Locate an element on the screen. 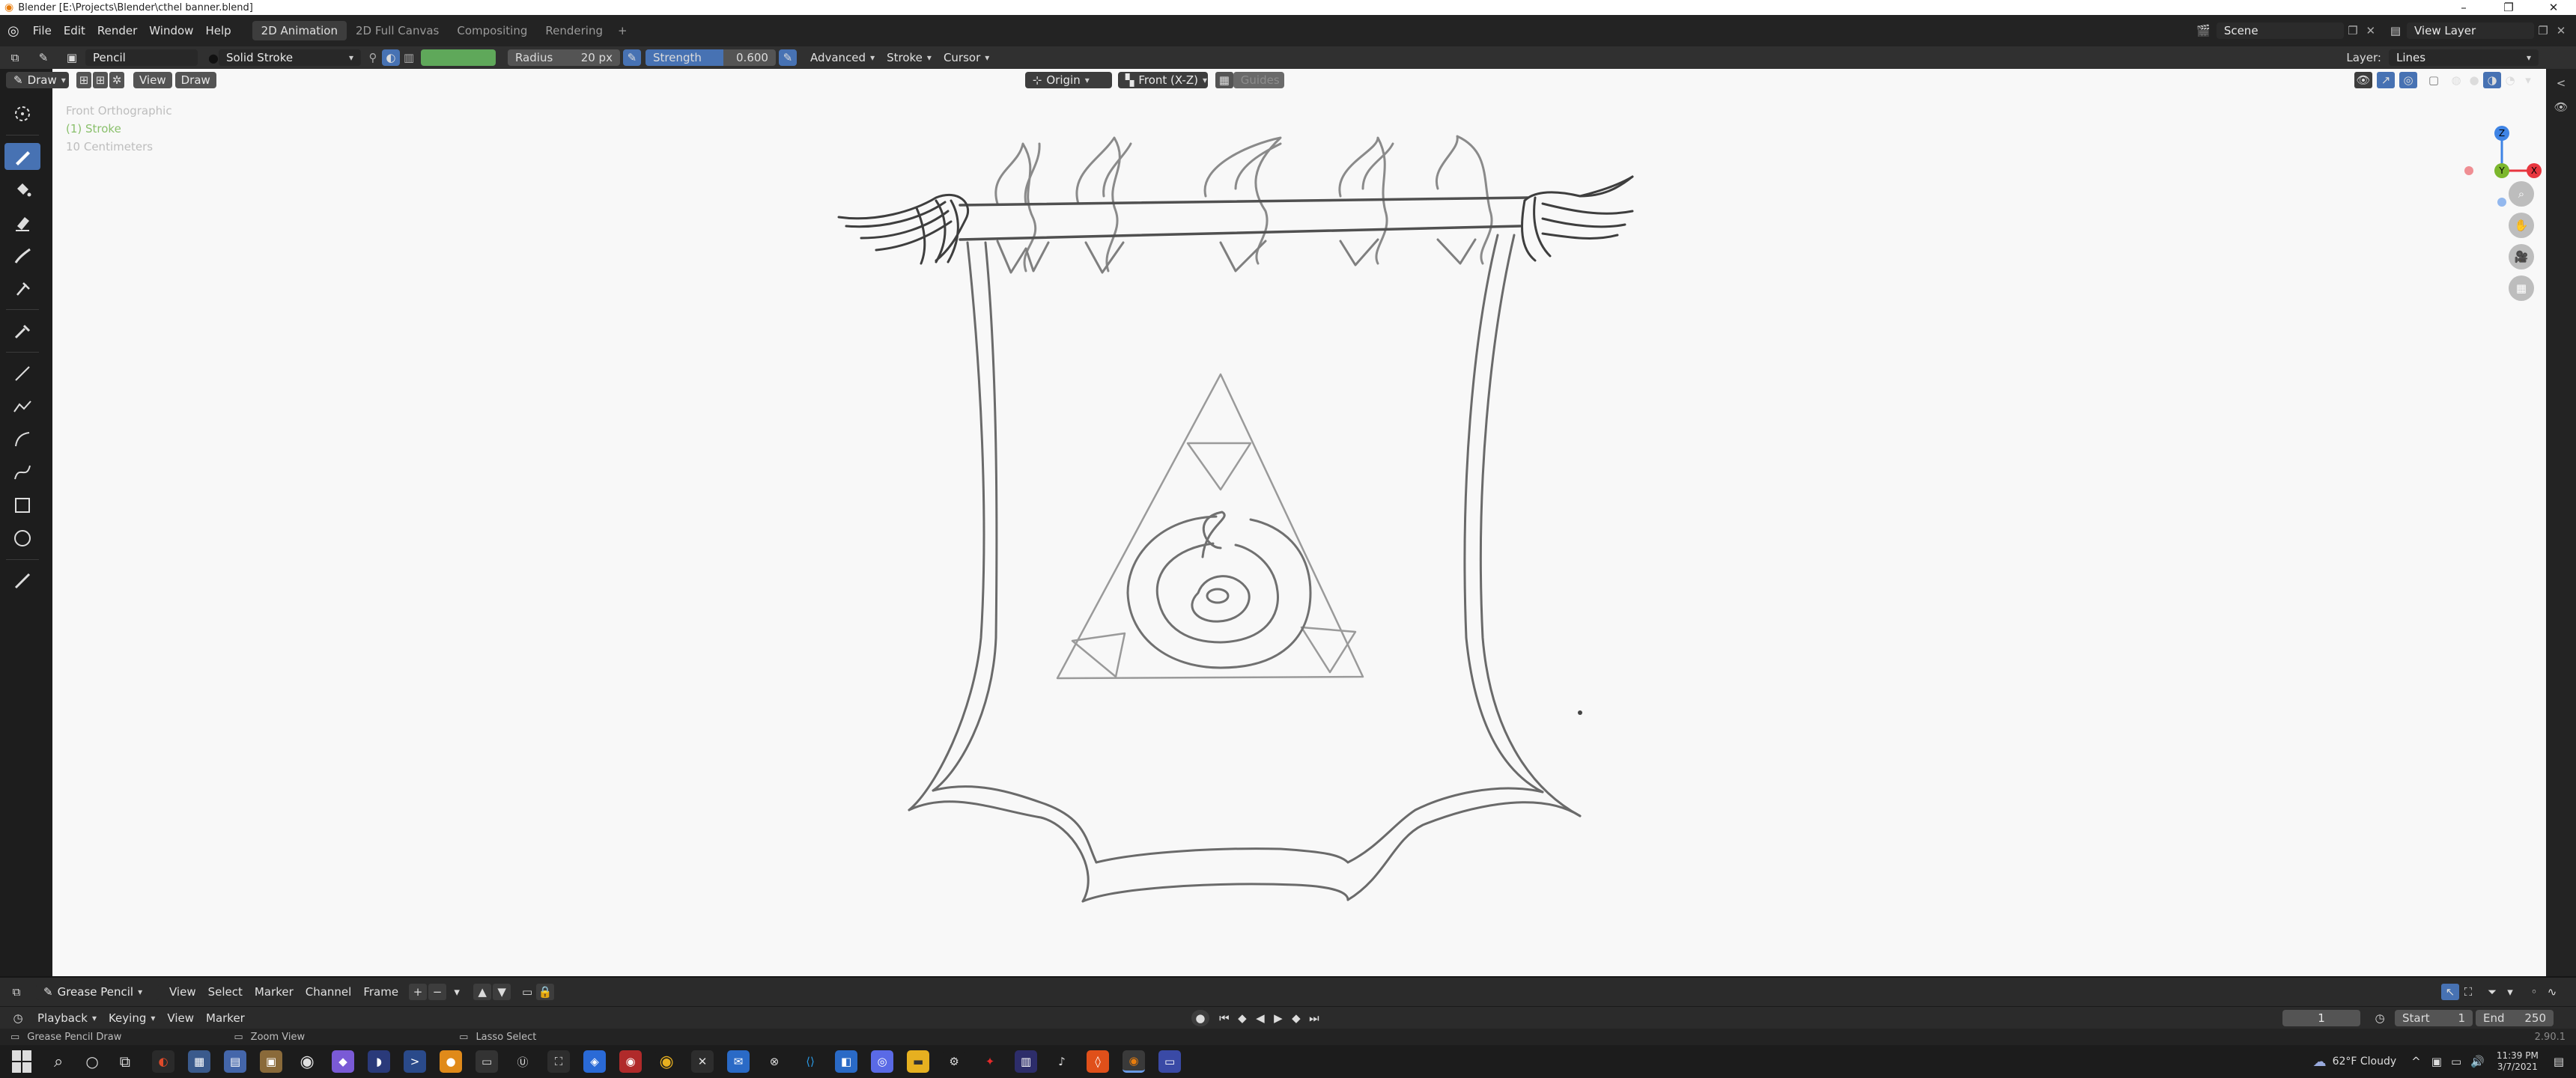  notes-icon: ▤ is located at coordinates (235, 1061).